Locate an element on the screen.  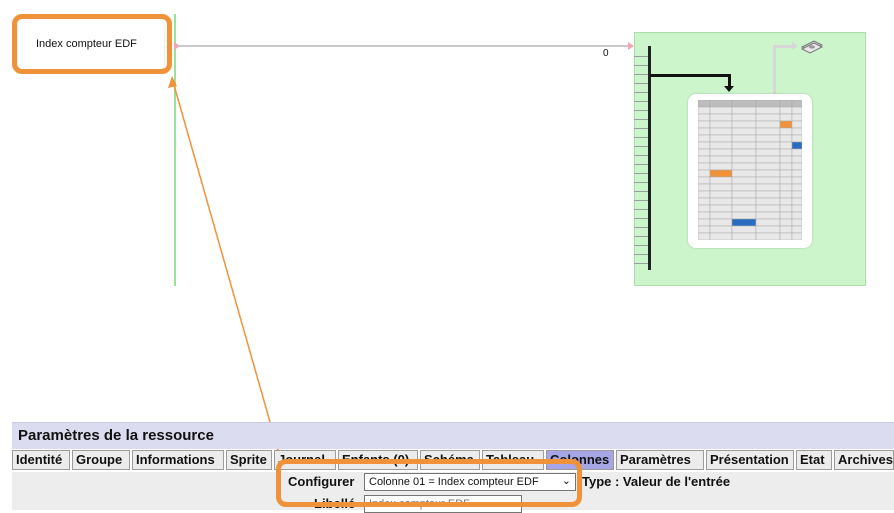
params-header: Paramètres de la ressource is located at coordinates (453, 435).